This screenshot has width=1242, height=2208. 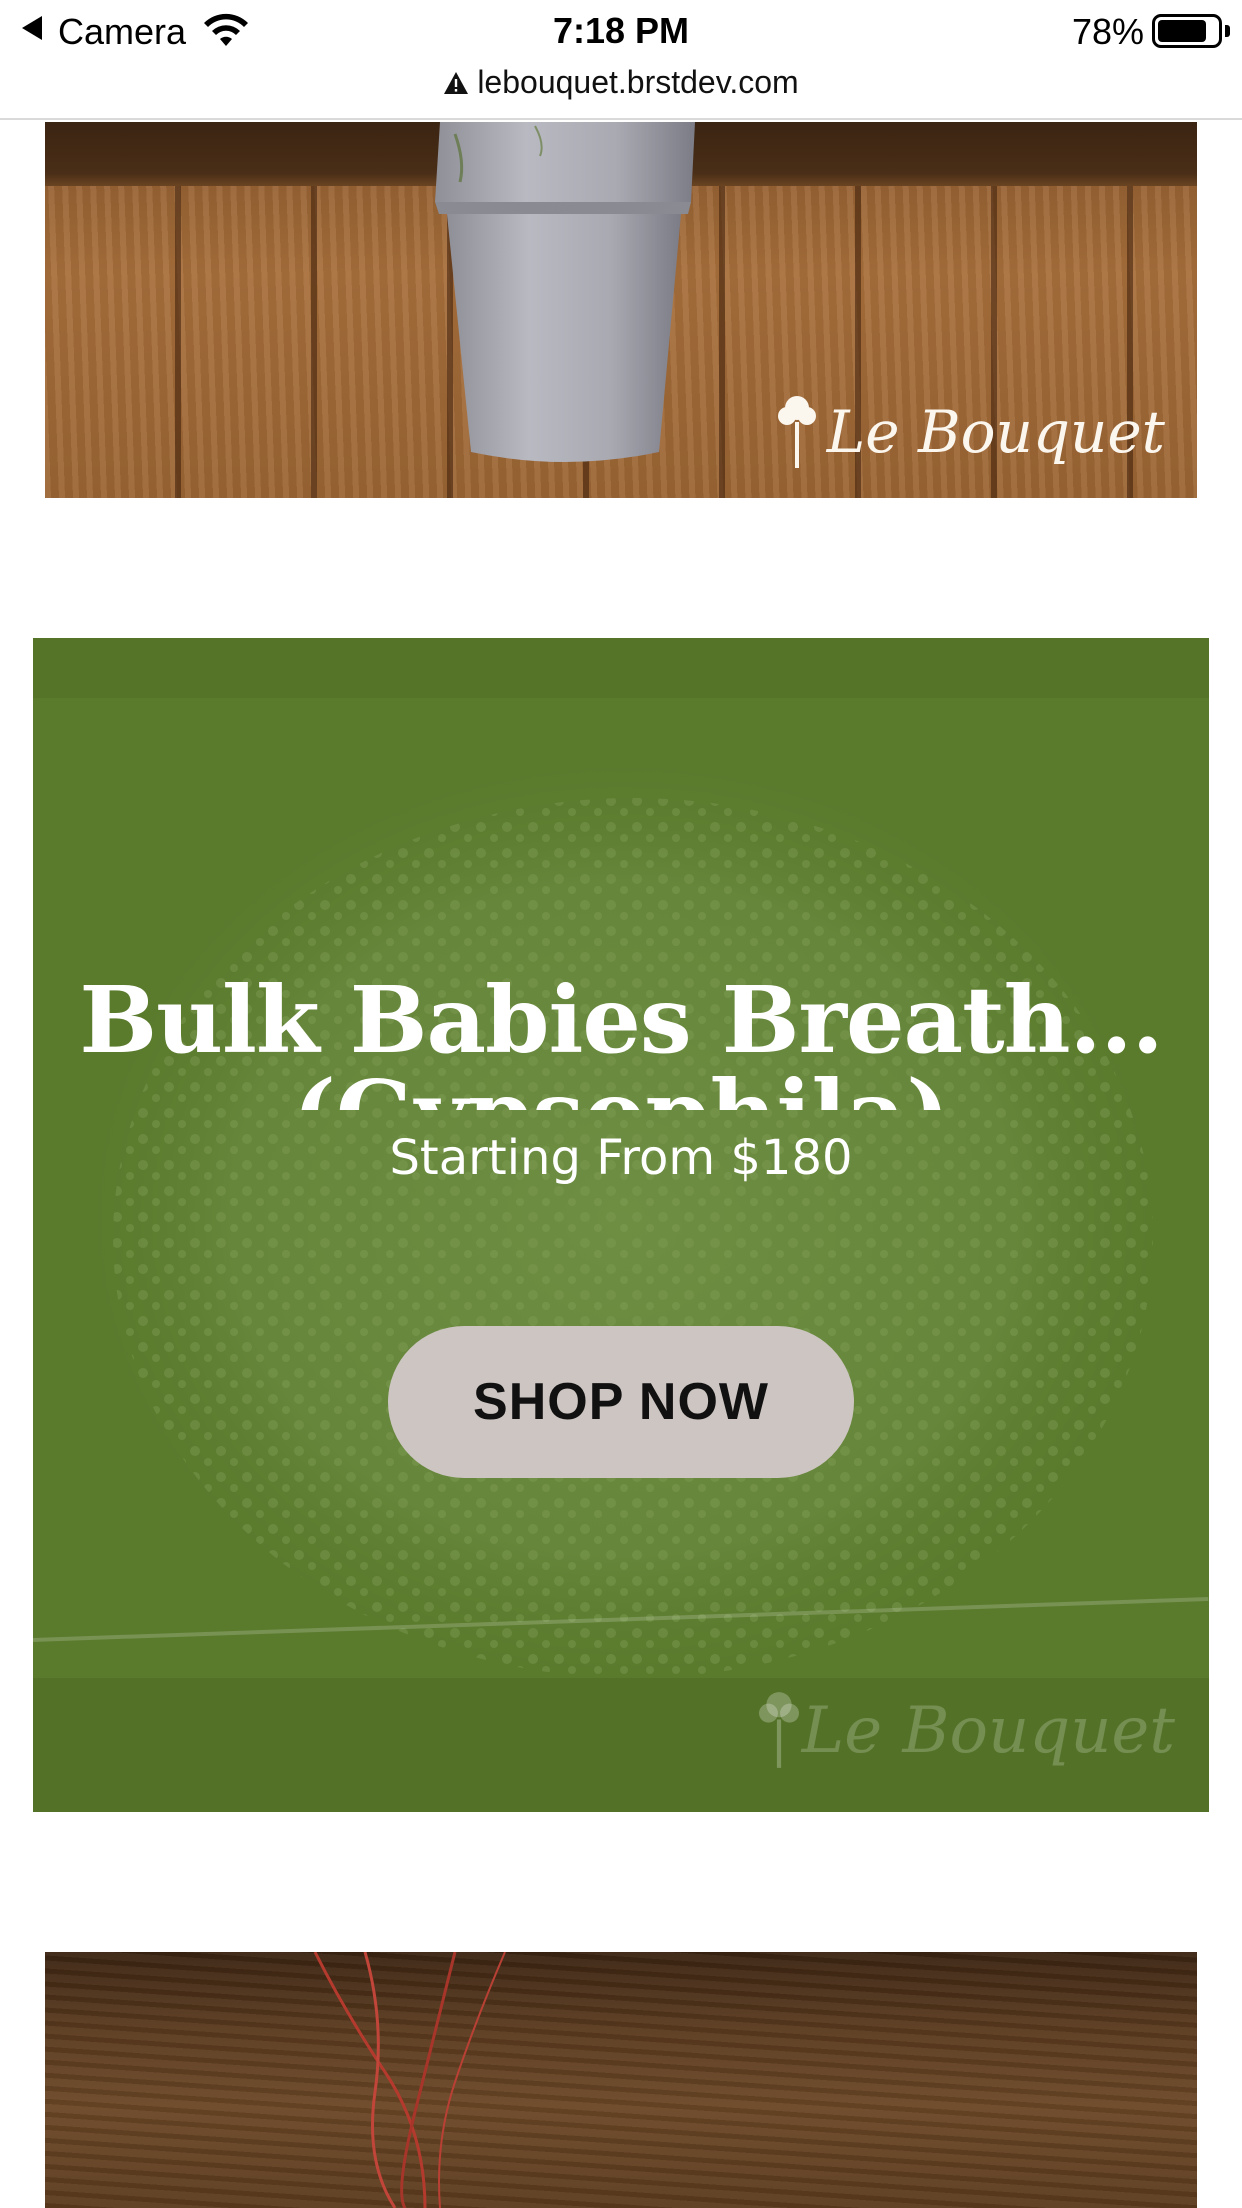 I want to click on clock: 7:18 PM, so click(x=621, y=30).